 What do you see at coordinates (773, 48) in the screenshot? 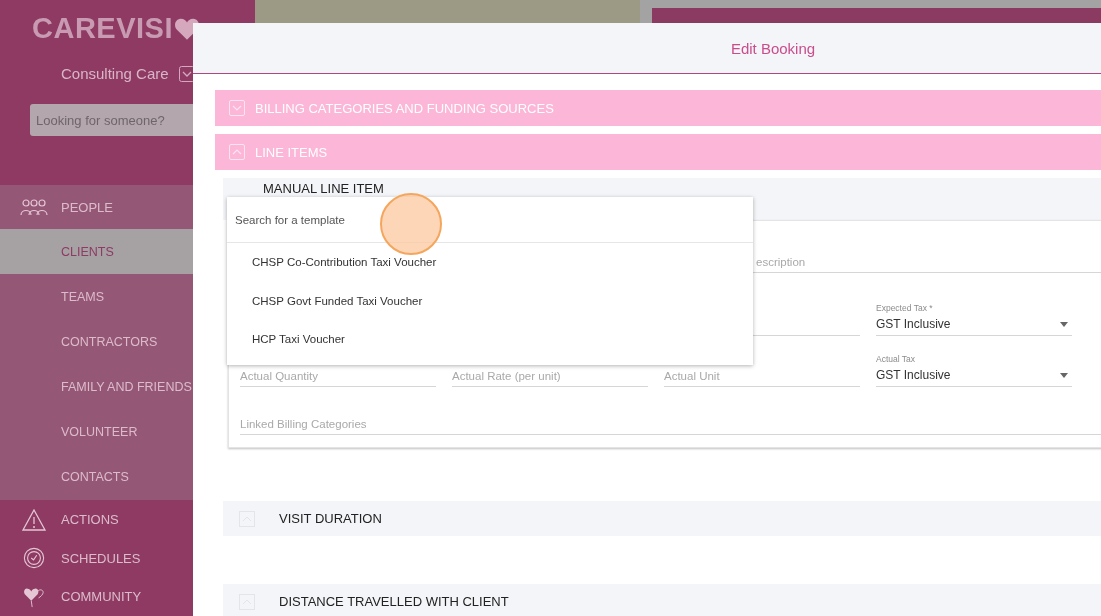
I see `modal-title: Edit Booking` at bounding box center [773, 48].